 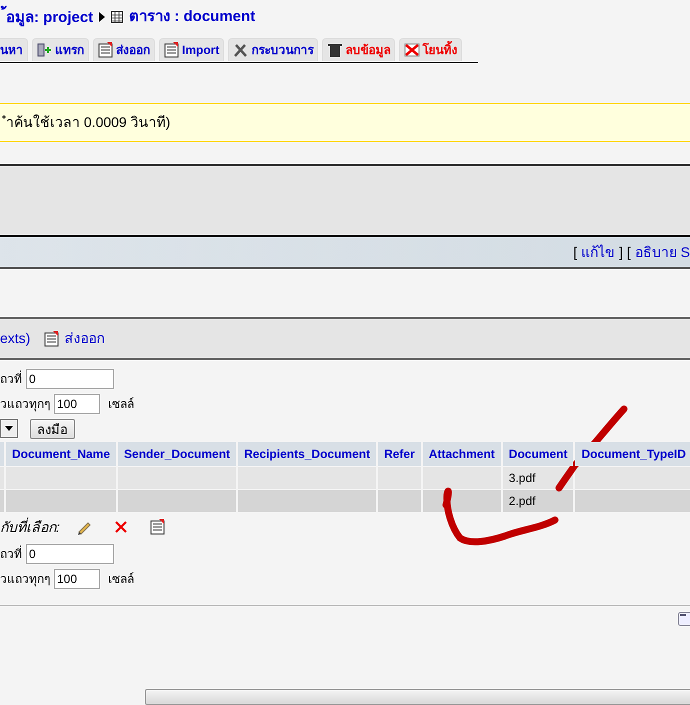 I want to click on tab: ลบข้อมูล, so click(x=359, y=49).